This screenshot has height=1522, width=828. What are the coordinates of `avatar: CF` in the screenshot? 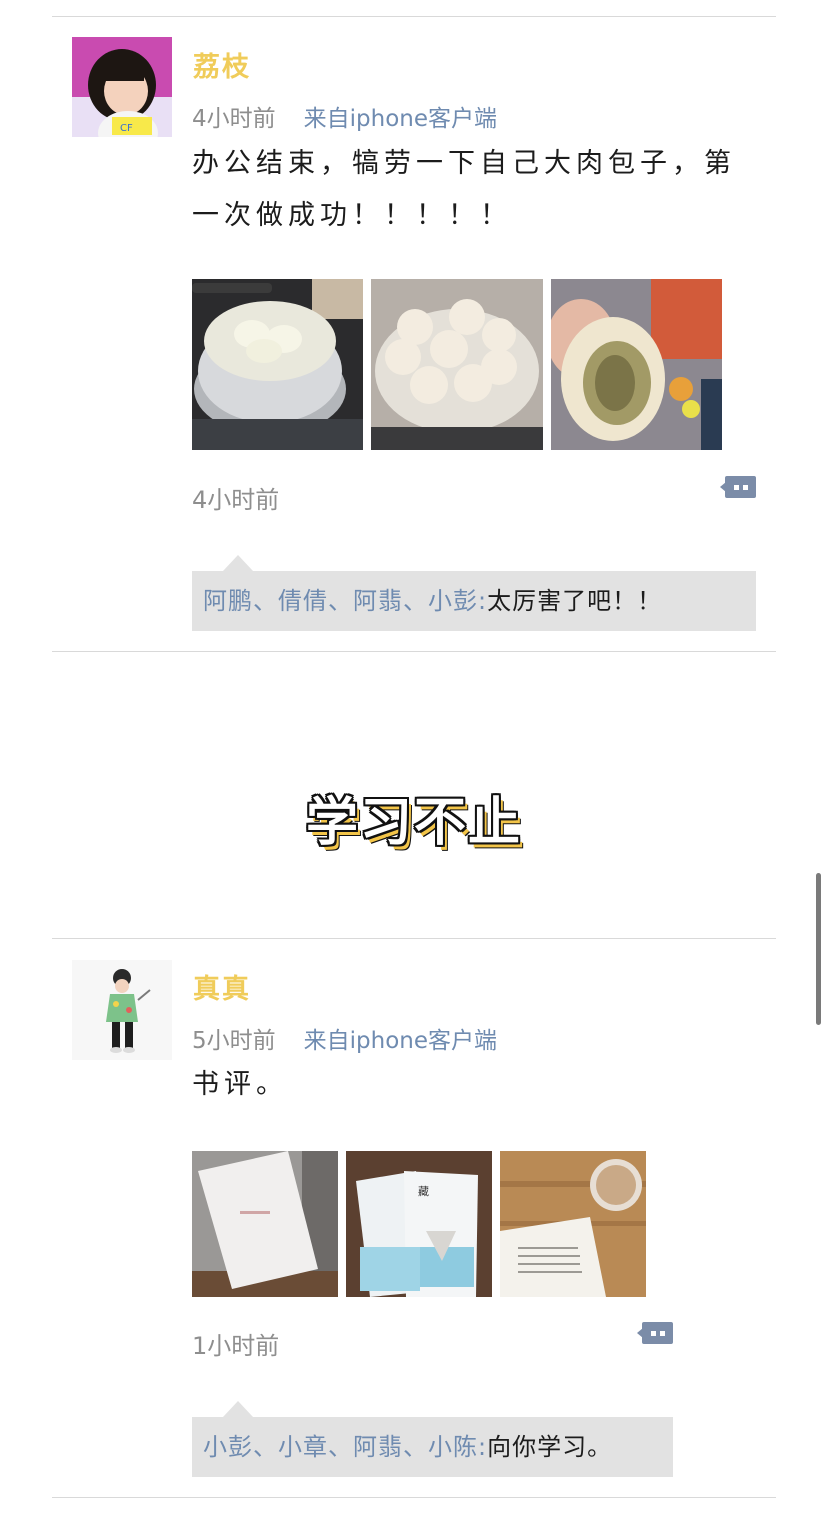 It's located at (122, 87).